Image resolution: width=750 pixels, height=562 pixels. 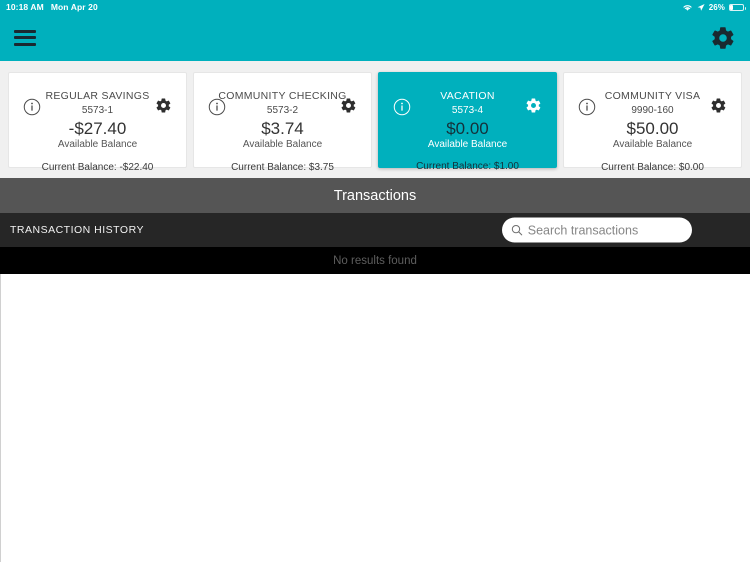 I want to click on battery-percent-label: 26%, so click(x=716, y=7).